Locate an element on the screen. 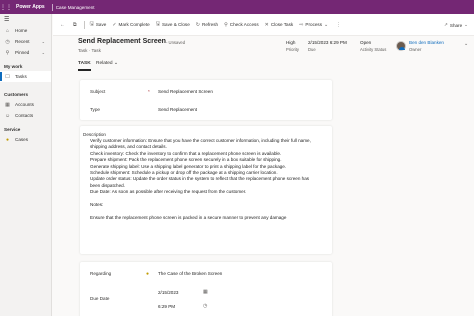 The image size is (474, 316). regarding-lookup-link: The Case of the Broken Screen is located at coordinates (190, 273).